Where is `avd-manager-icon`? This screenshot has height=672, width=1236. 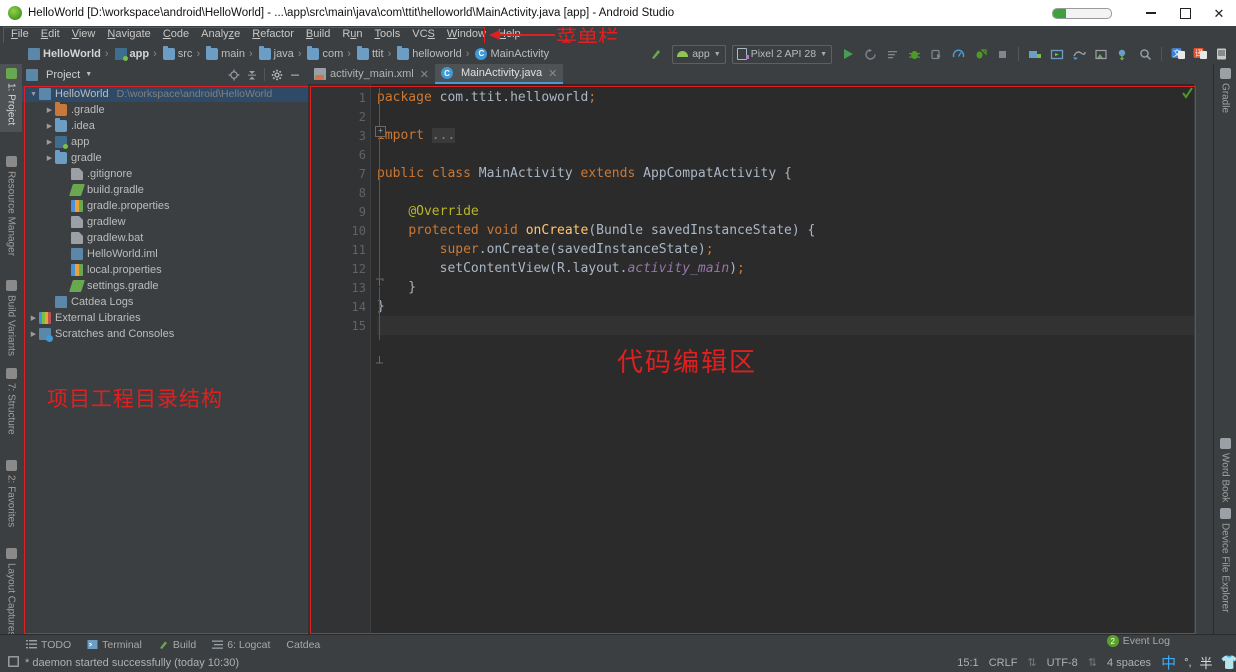 avd-manager-icon is located at coordinates (1035, 54).